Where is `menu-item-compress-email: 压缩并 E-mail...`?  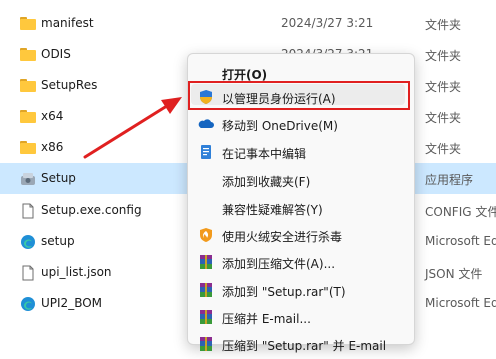
menu-item-compress-email: 压缩并 E-mail... is located at coordinates (301, 317).